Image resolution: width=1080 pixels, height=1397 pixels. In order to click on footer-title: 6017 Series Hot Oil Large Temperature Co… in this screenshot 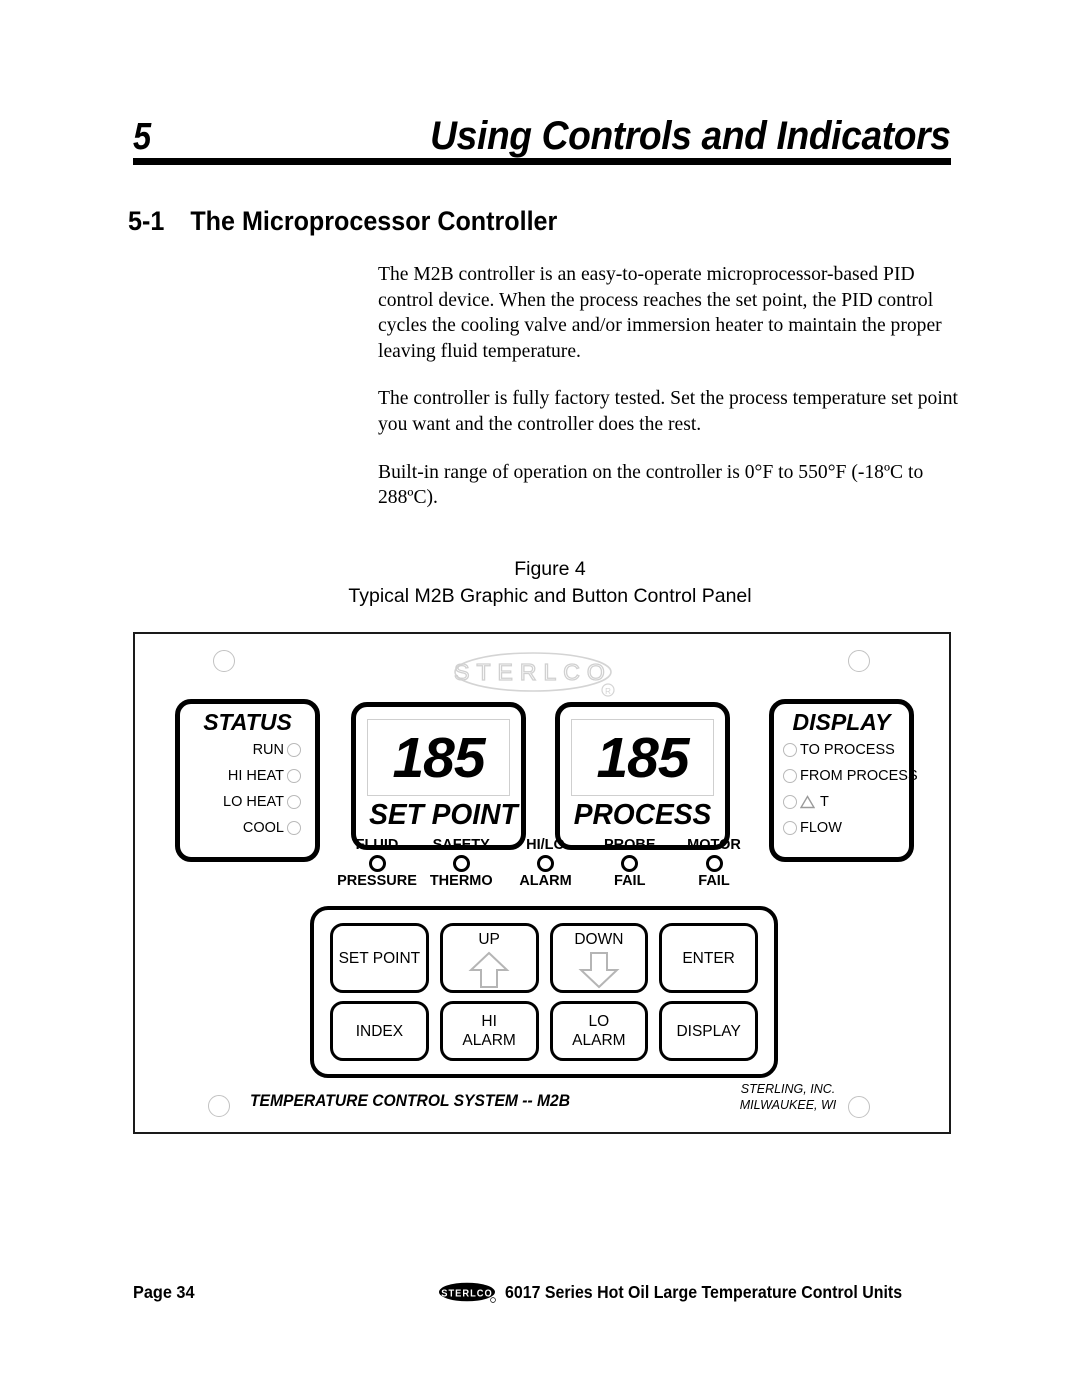, I will do `click(704, 1292)`.